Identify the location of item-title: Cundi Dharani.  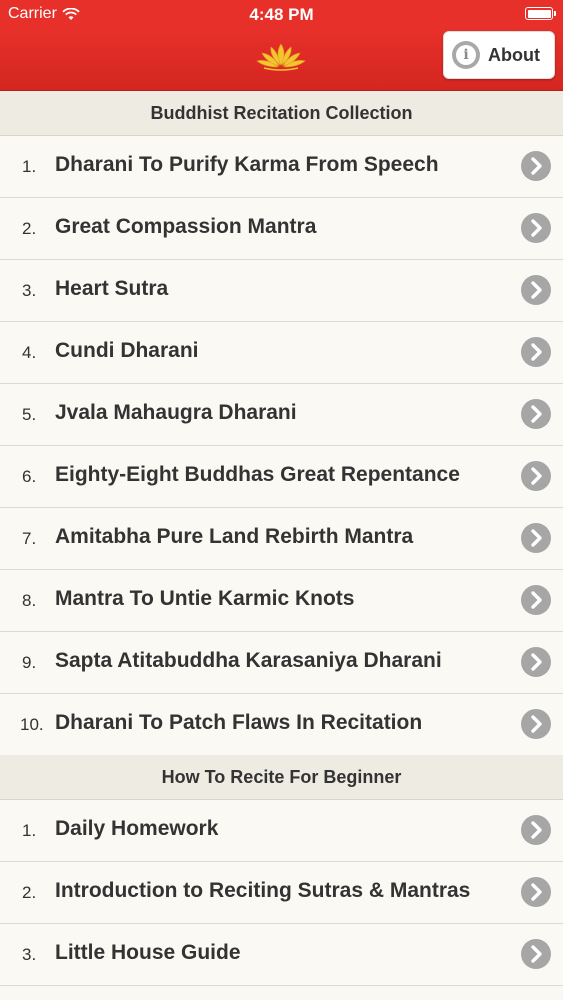
(127, 350).